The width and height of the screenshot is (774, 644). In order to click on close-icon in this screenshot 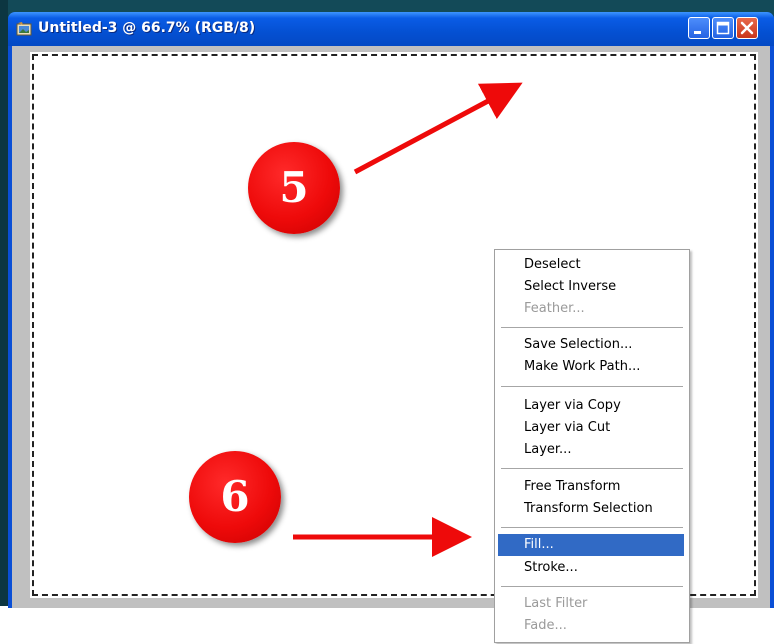, I will do `click(747, 28)`.